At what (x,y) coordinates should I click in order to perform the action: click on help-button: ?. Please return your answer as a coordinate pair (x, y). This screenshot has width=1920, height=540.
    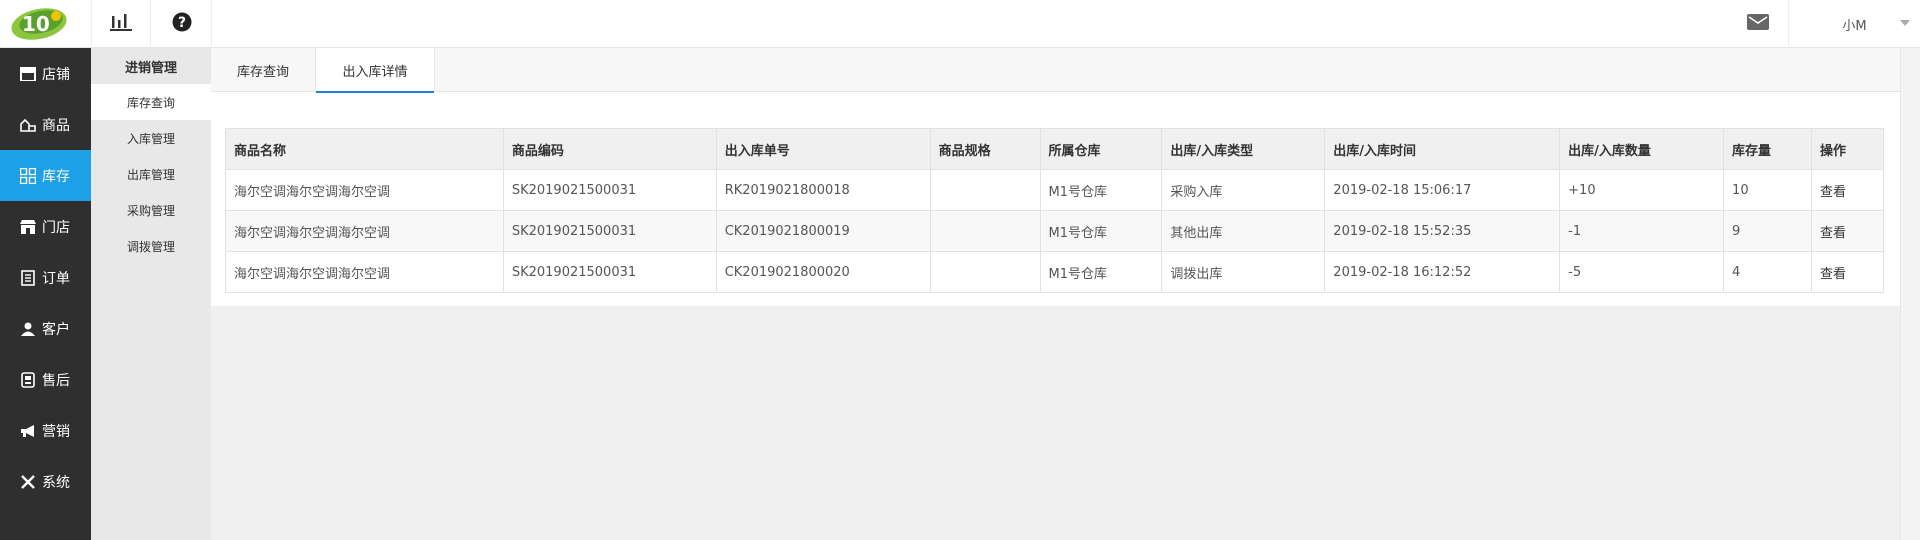
    Looking at the image, I should click on (182, 24).